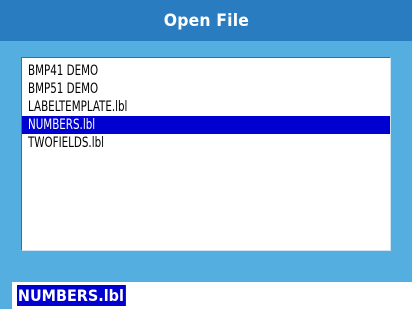  Describe the element at coordinates (71, 295) in the screenshot. I see `filename-selected-text: NUMBERS.lbl` at that location.